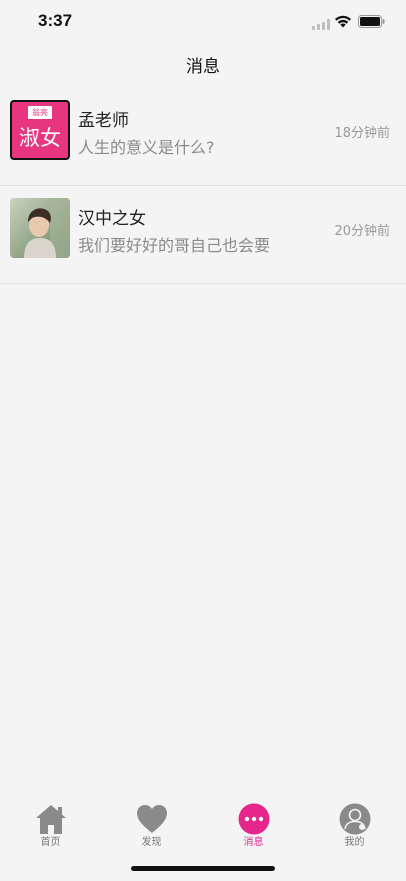 The width and height of the screenshot is (406, 881). I want to click on heart-icon, so click(151, 819).